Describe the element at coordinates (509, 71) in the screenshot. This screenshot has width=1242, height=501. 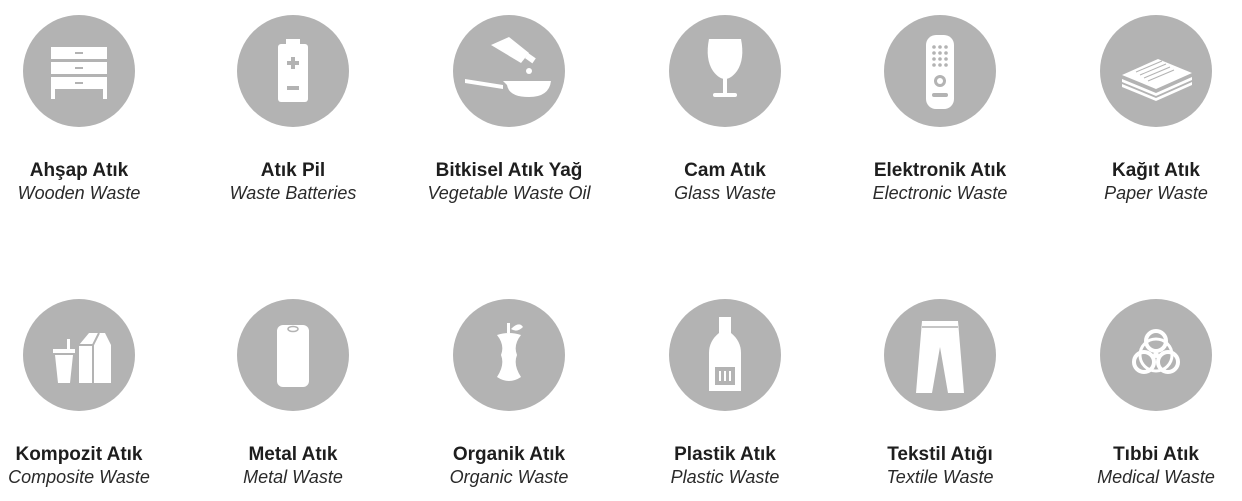
I see `oil-pan-icon` at that location.